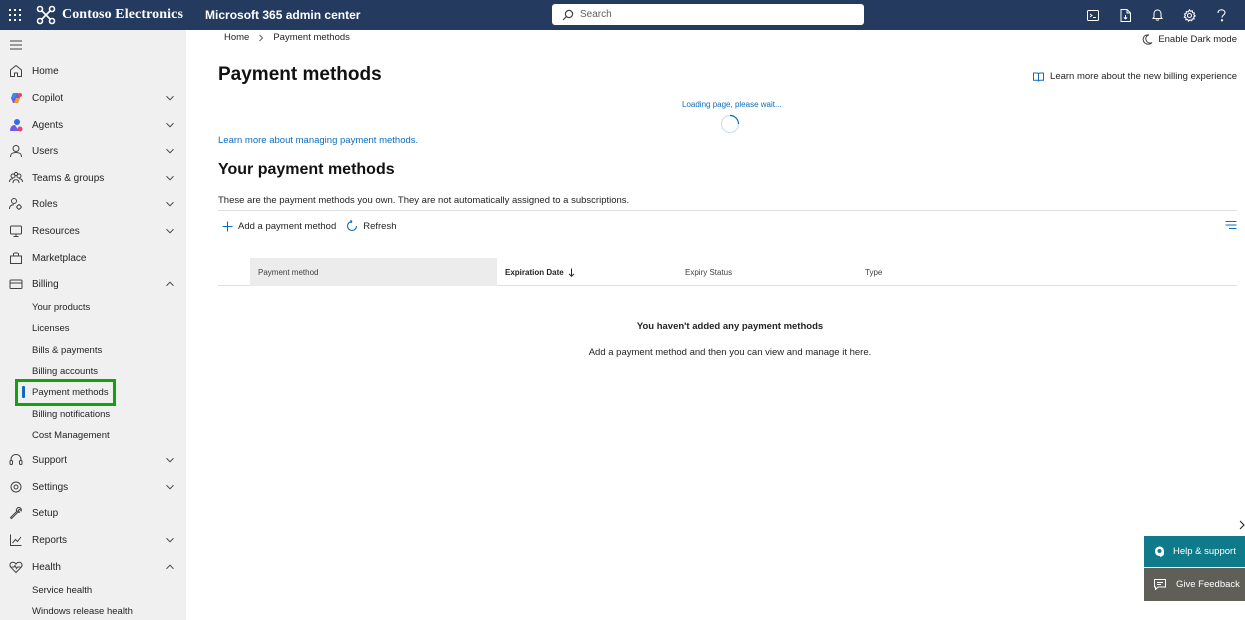 The width and height of the screenshot is (1245, 620). What do you see at coordinates (93, 125) in the screenshot?
I see `sidebar-item-agents: Agents` at bounding box center [93, 125].